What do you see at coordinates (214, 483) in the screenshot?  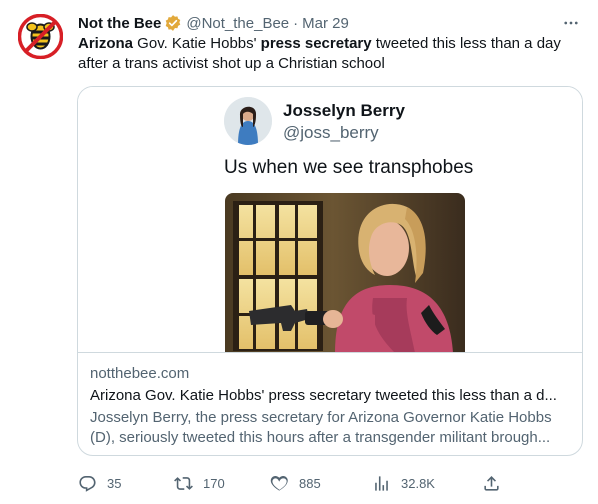 I see `retweet-count: 170` at bounding box center [214, 483].